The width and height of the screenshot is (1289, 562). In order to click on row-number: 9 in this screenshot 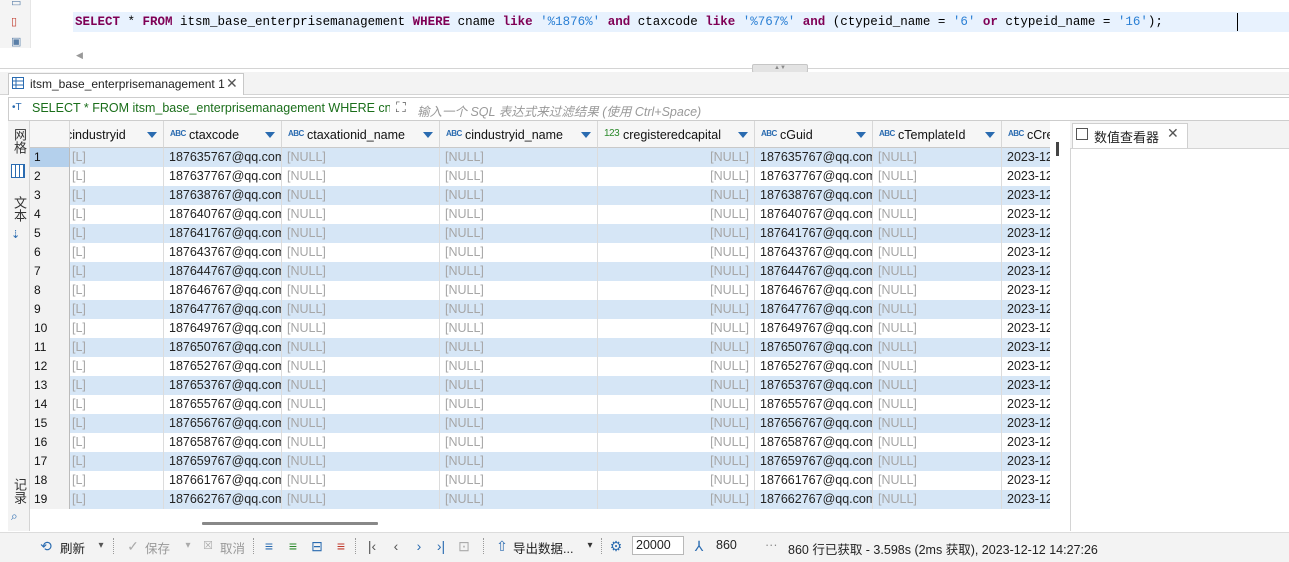, I will do `click(50, 309)`.